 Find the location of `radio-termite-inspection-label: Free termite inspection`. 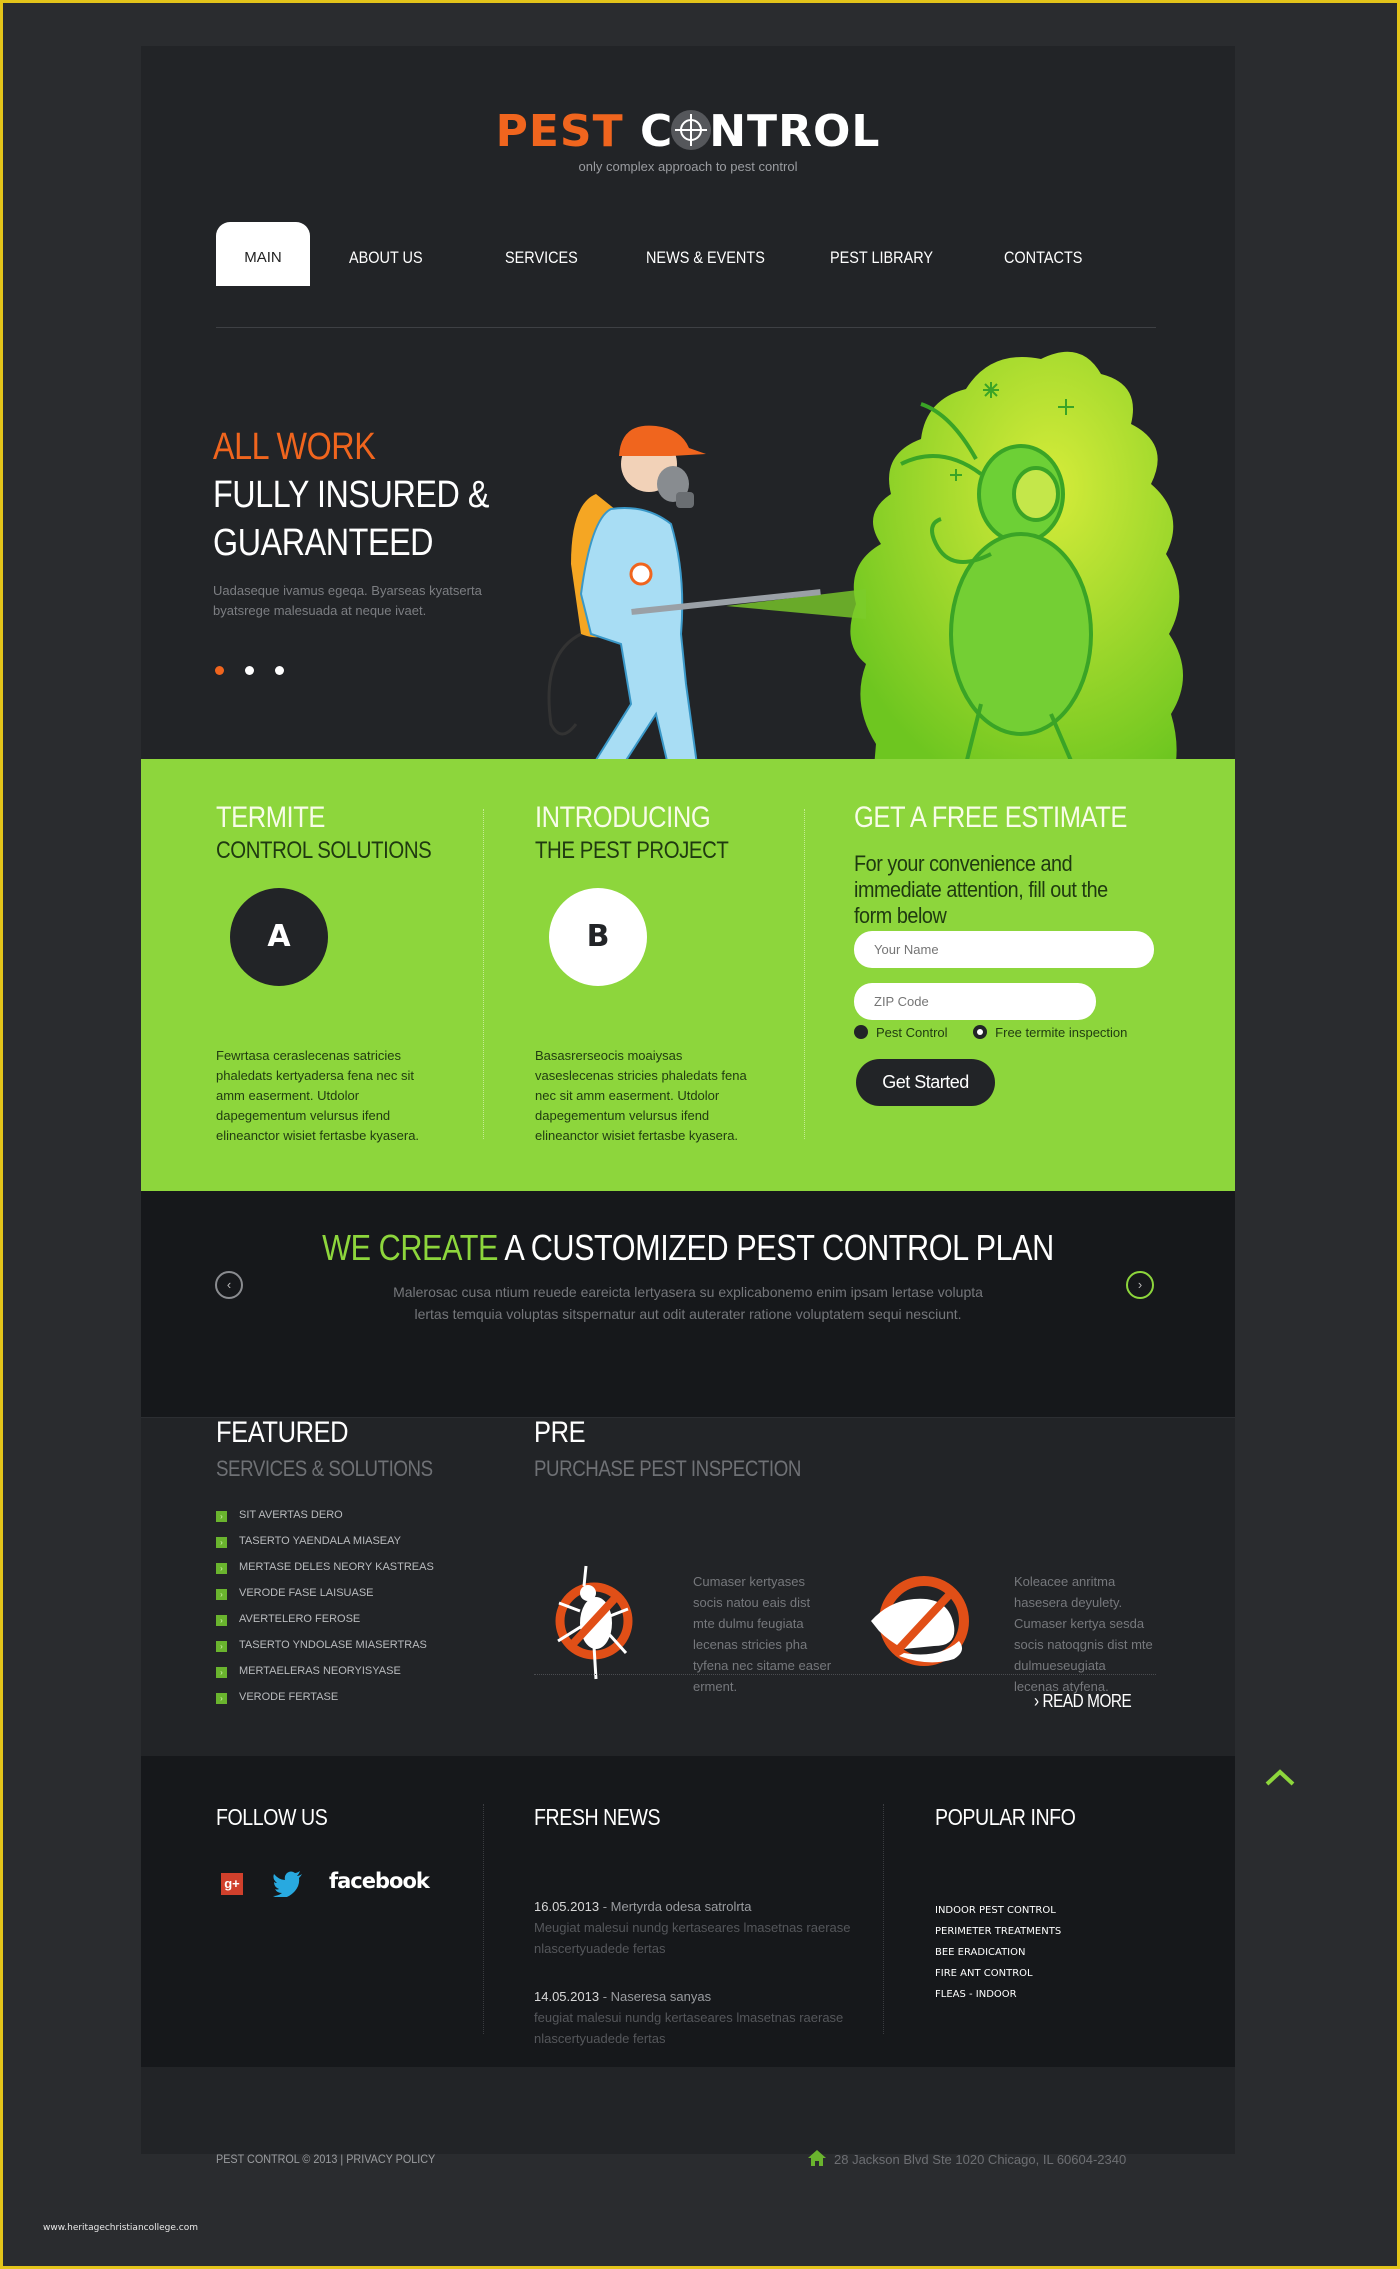

radio-termite-inspection-label: Free termite inspection is located at coordinates (1061, 1032).